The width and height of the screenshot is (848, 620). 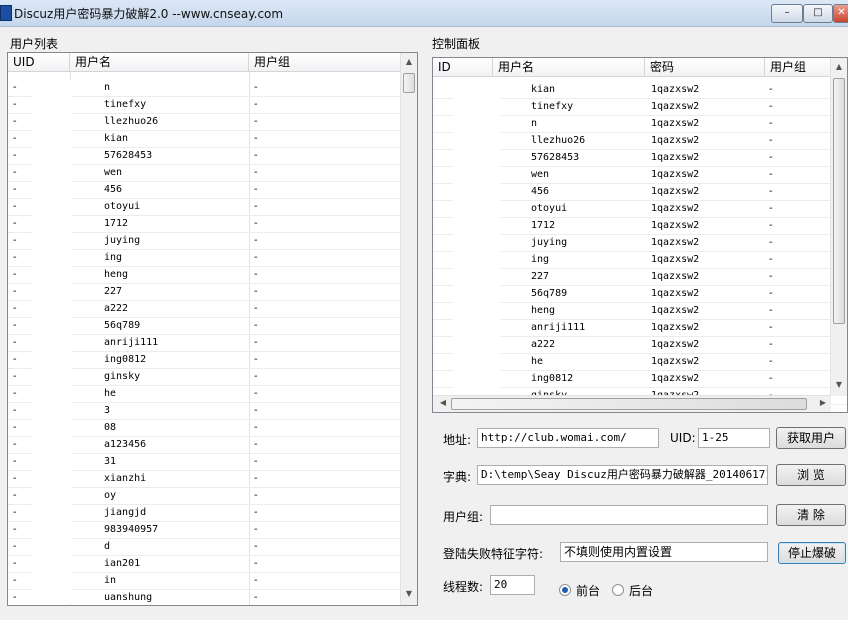 I want to click on cell-username: otoyui, so click(x=122, y=206).